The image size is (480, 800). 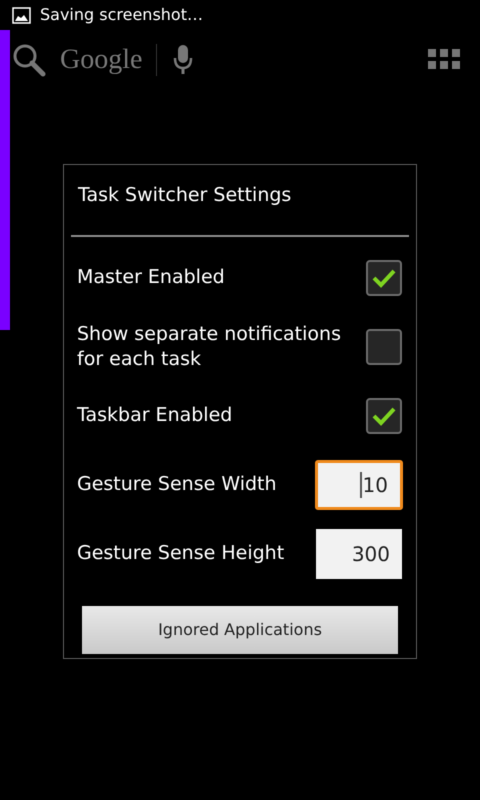 What do you see at coordinates (183, 60) in the screenshot?
I see `microphone-icon` at bounding box center [183, 60].